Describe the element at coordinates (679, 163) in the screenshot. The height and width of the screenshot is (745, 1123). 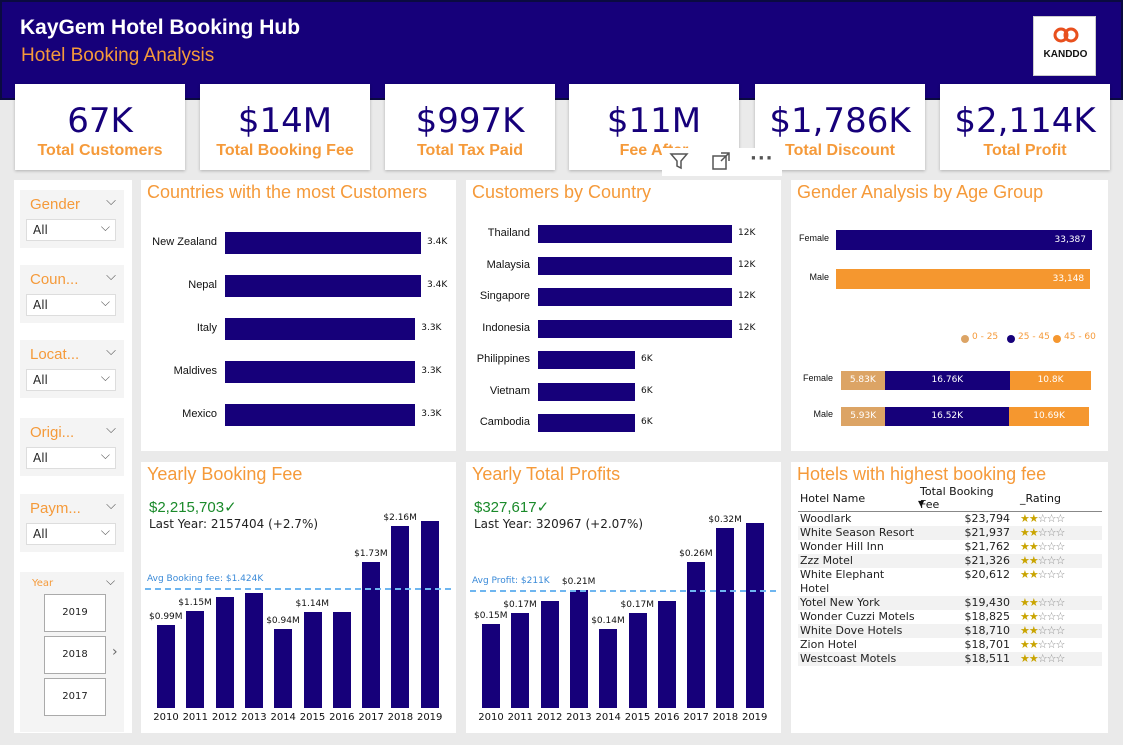
I see `filter-icon` at that location.